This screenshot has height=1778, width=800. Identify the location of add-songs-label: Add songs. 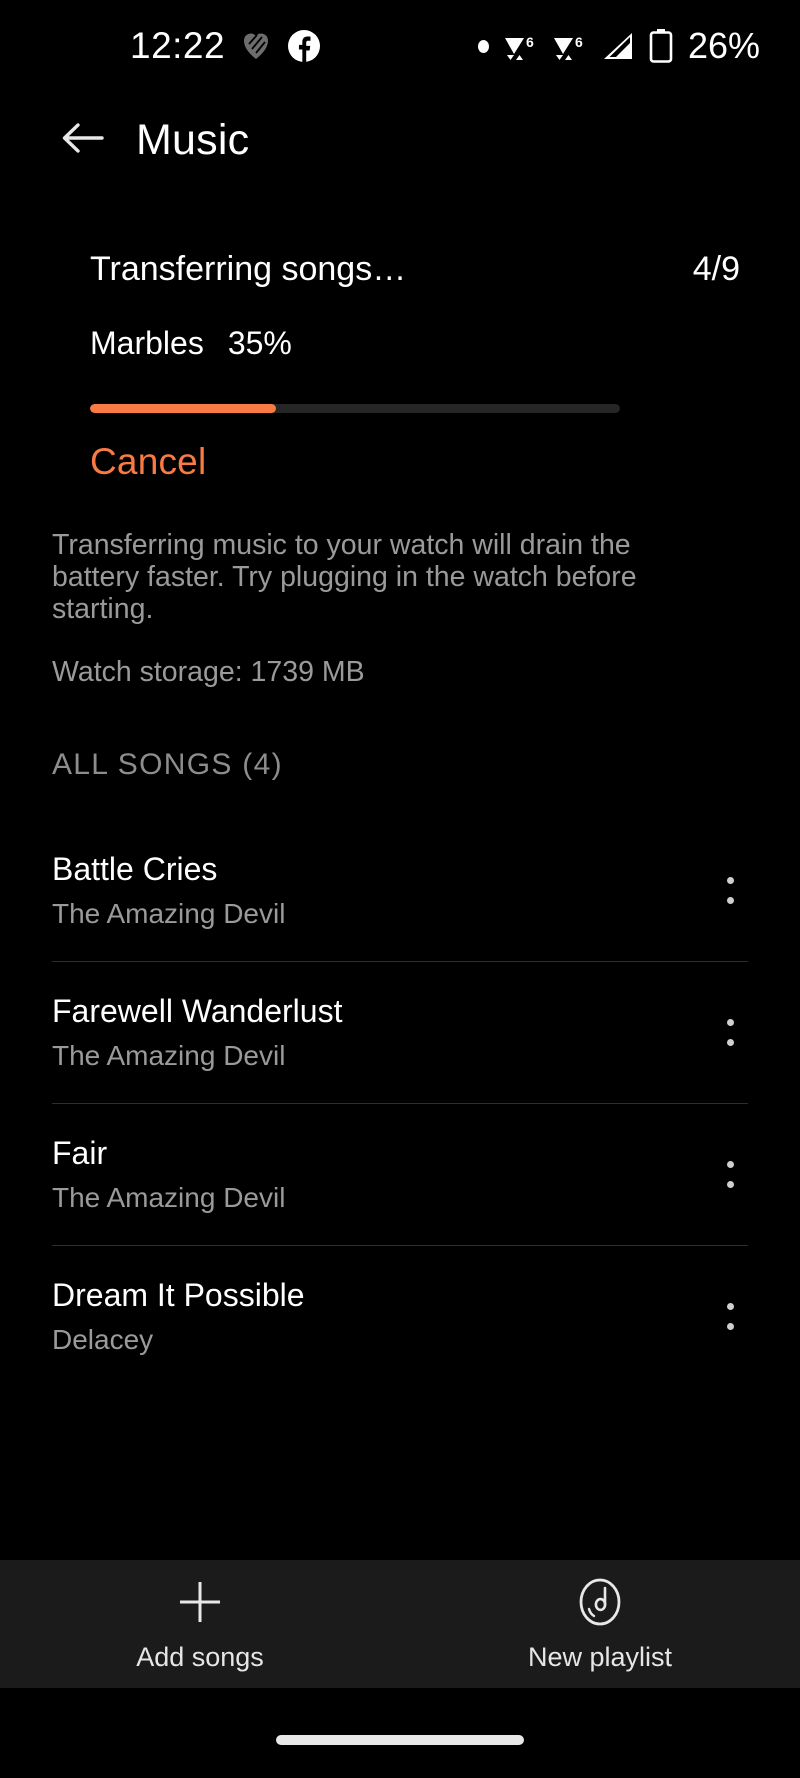
(200, 1656).